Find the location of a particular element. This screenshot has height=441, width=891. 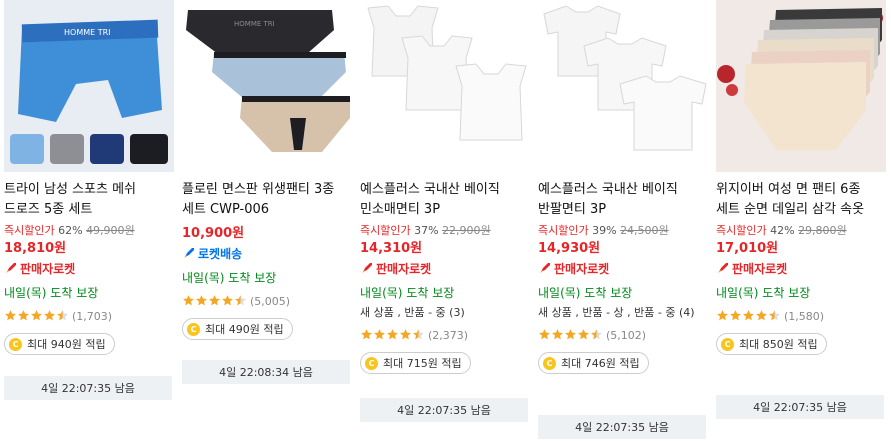

cash-reward-badge: C 최대 490원 적립 is located at coordinates (237, 329).